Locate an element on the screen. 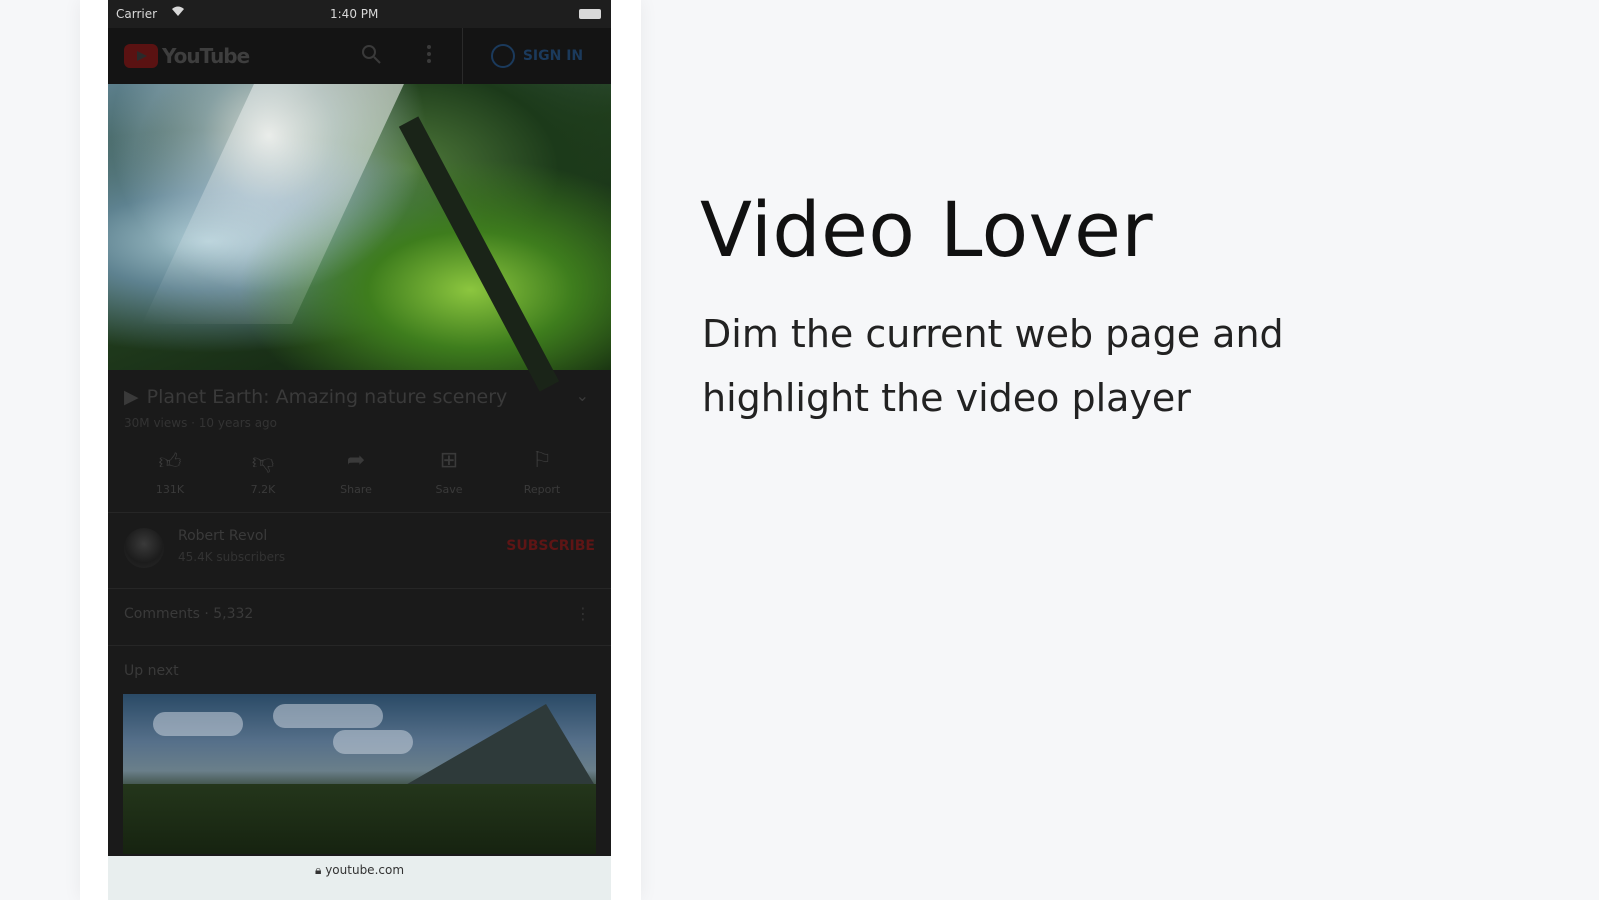 The image size is (1599, 900). wifi-icon is located at coordinates (178, 12).